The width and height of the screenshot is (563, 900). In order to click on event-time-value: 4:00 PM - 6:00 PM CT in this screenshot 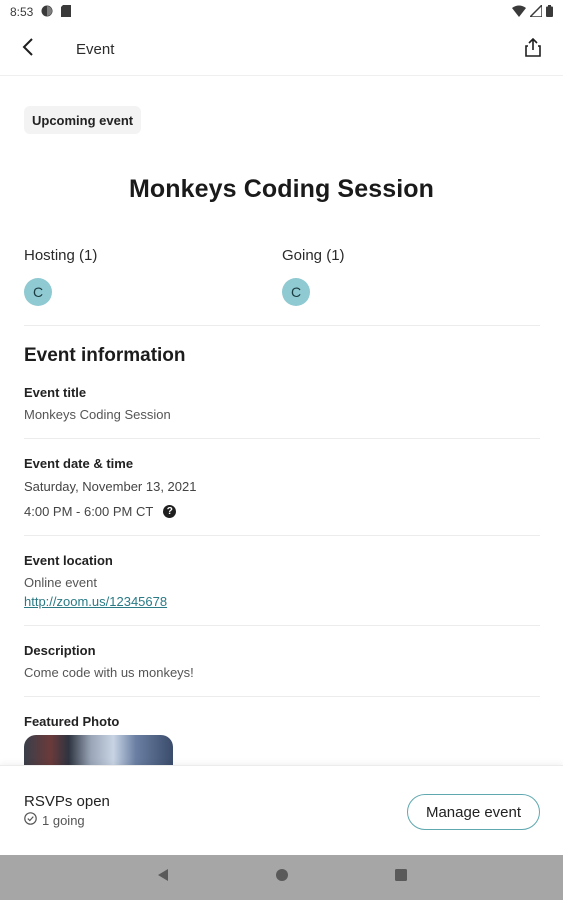, I will do `click(89, 511)`.